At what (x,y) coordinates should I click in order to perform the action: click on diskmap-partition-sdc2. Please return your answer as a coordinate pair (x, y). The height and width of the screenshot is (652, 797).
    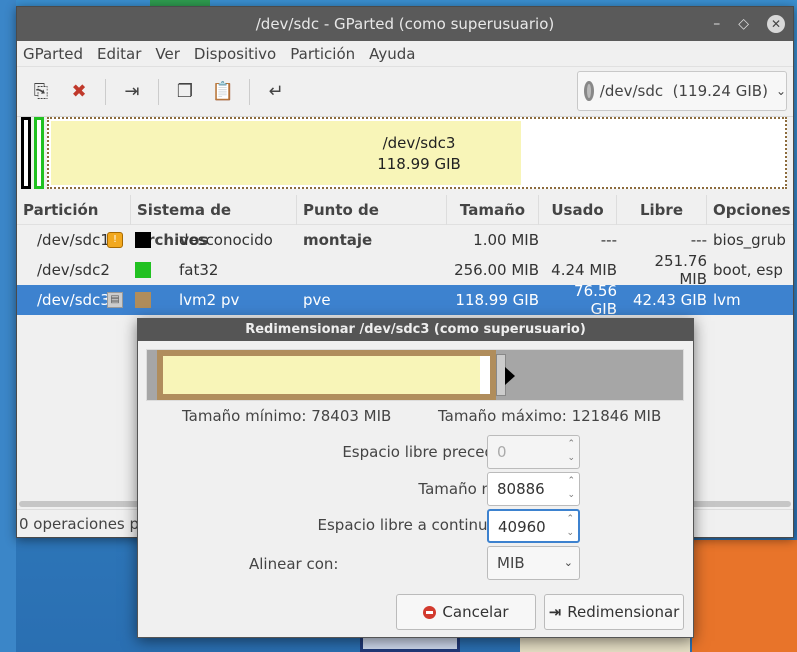
    Looking at the image, I should click on (39, 153).